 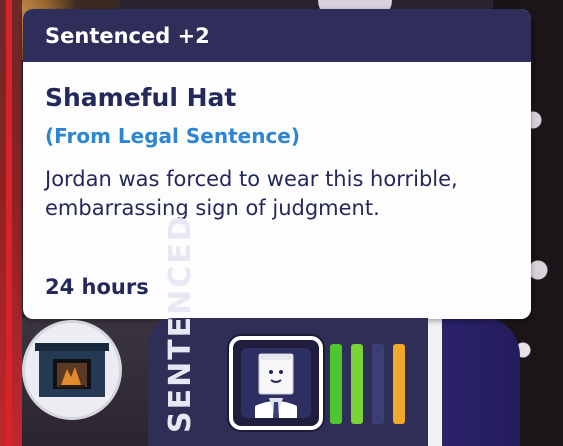 I want to click on paper-bag-head-icon, so click(x=276, y=383).